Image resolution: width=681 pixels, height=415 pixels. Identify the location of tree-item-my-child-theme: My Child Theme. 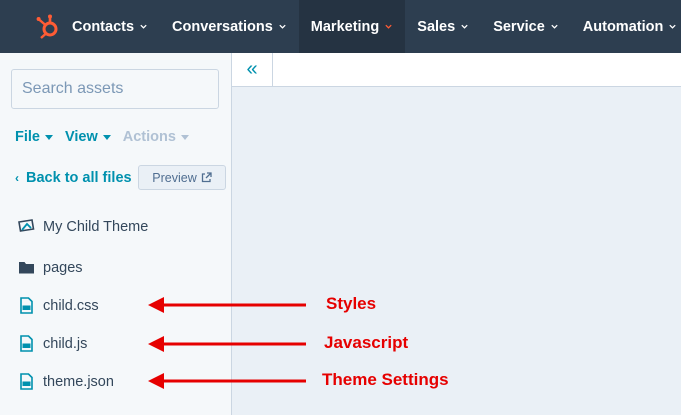
(83, 226).